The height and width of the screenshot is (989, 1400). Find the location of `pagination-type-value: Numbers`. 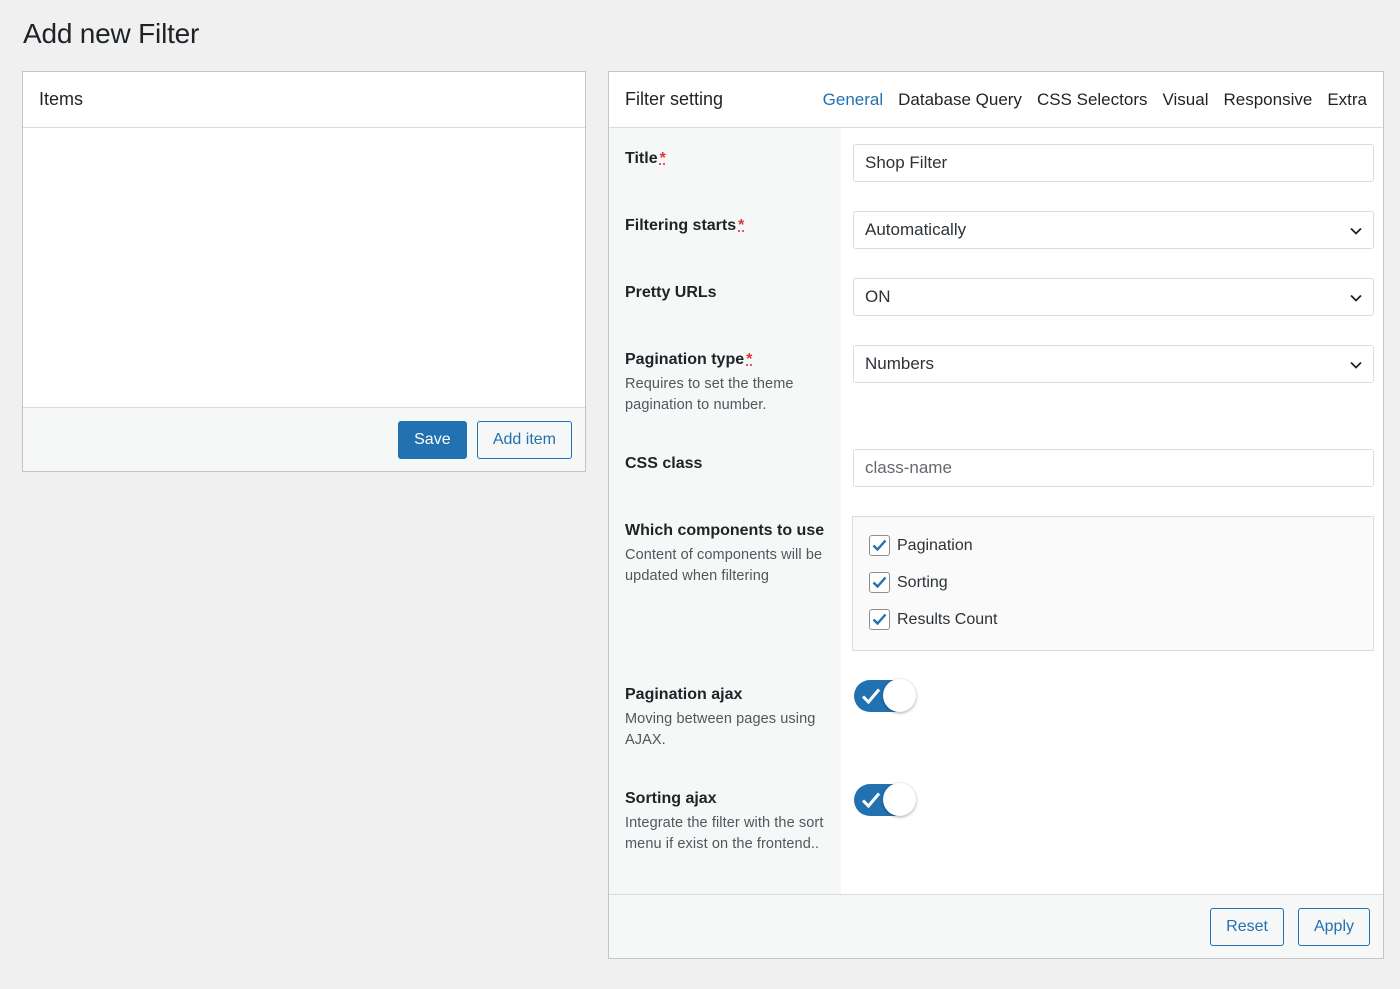

pagination-type-value: Numbers is located at coordinates (899, 363).